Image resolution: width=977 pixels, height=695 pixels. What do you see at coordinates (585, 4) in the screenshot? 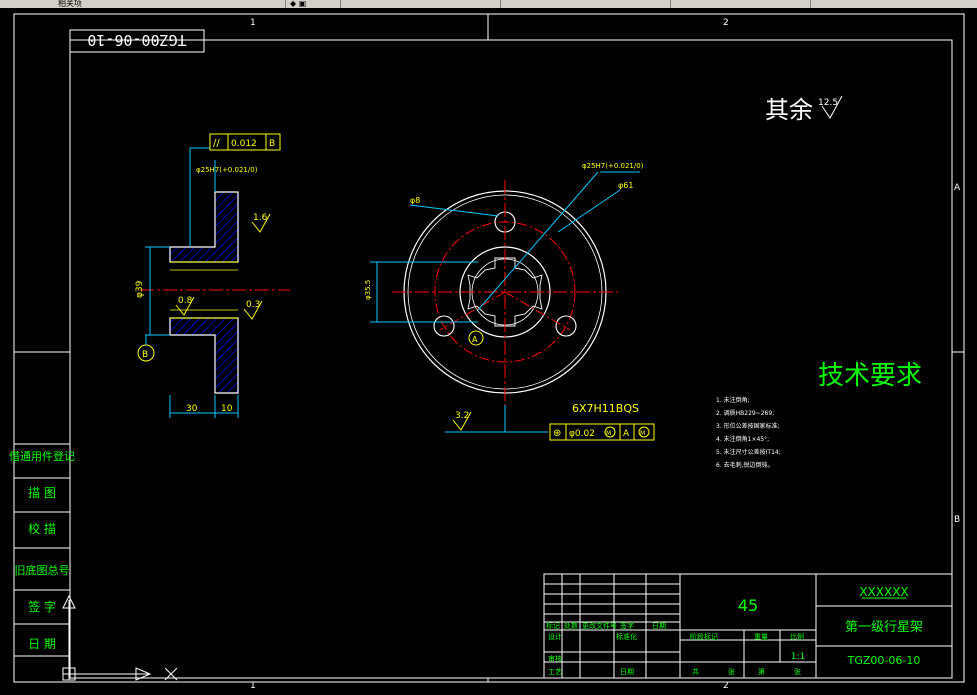
I see `dropdown-lineweight` at bounding box center [585, 4].